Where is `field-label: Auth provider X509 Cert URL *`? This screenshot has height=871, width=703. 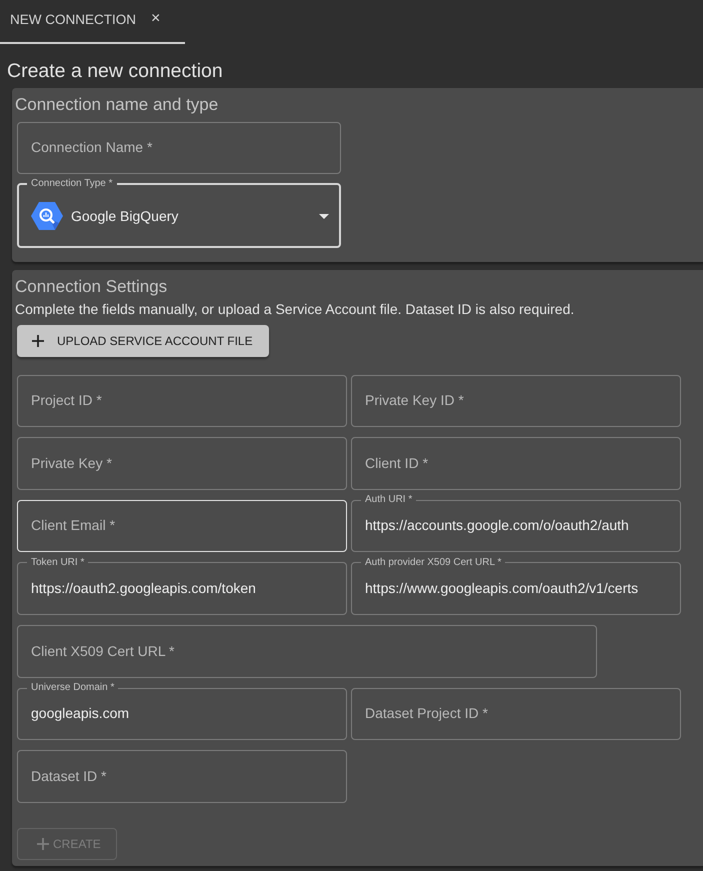
field-label: Auth provider X509 Cert URL * is located at coordinates (433, 562).